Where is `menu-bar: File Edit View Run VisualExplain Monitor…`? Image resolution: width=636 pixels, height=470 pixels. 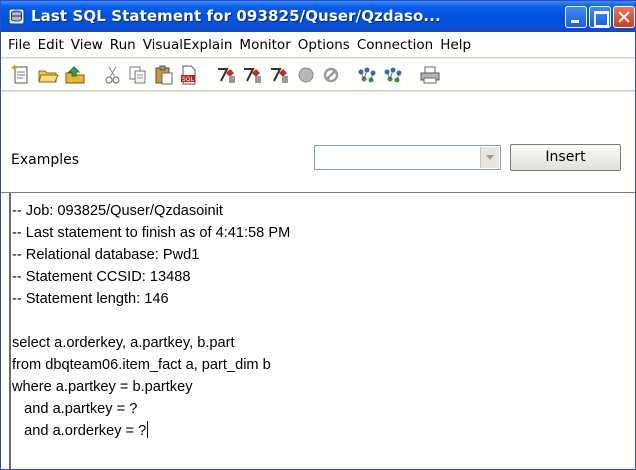
menu-bar: File Edit View Run VisualExplain Monitor… is located at coordinates (318, 45).